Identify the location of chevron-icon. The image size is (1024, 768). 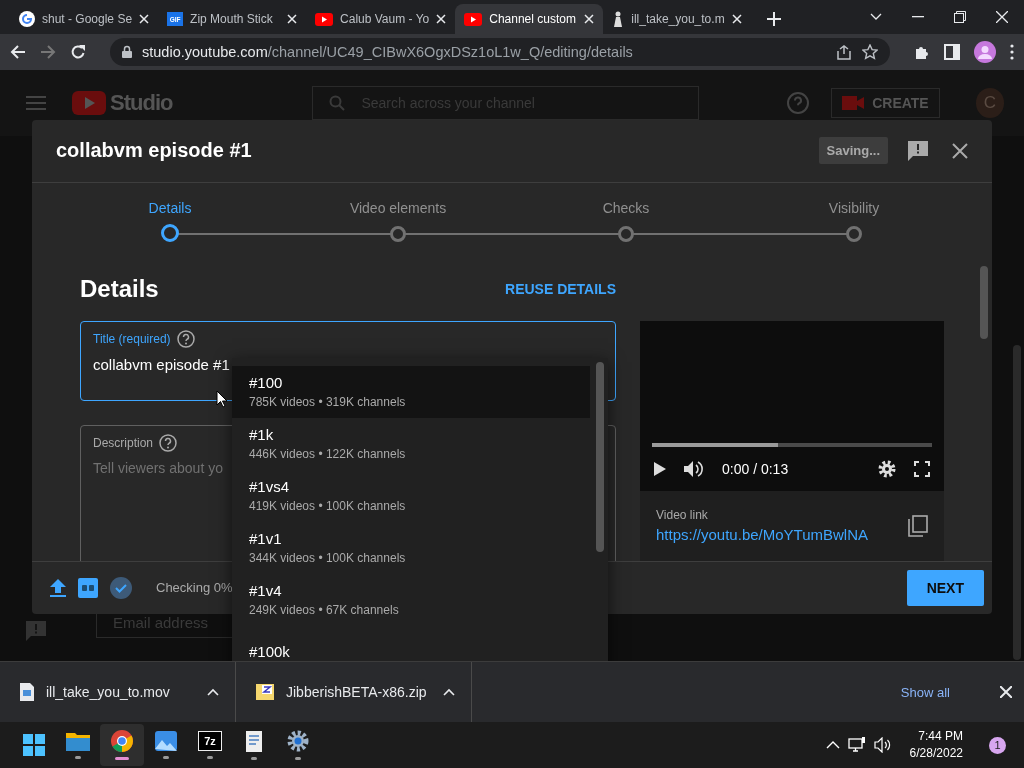
(876, 17).